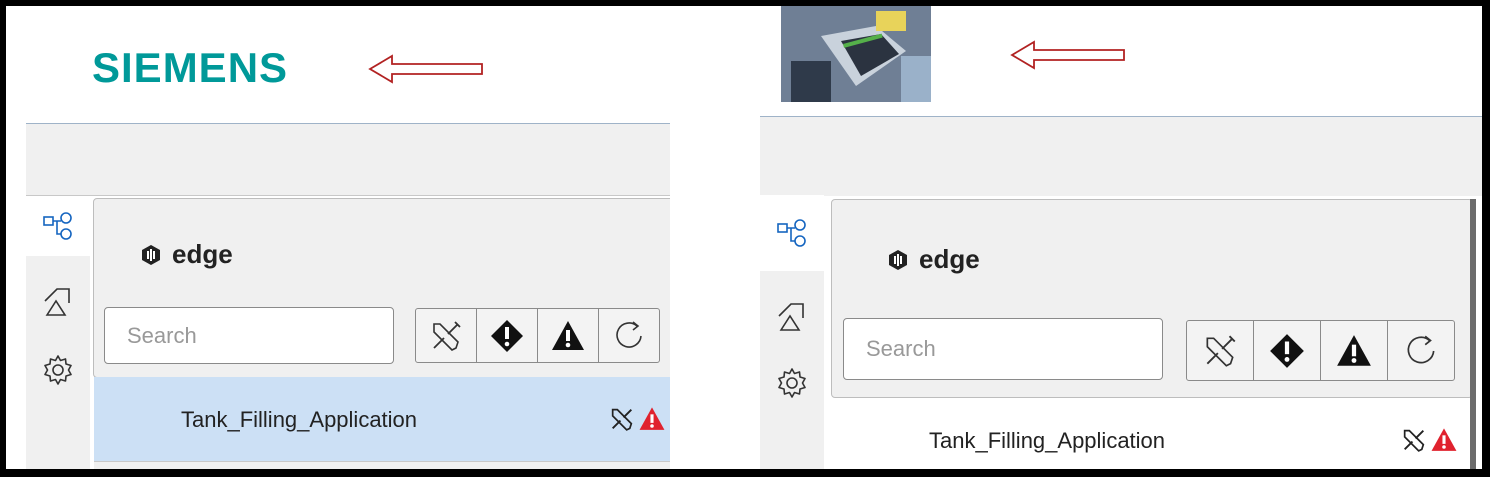 Image resolution: width=1490 pixels, height=477 pixels. What do you see at coordinates (949, 259) in the screenshot?
I see `tree-root-label-right: edge` at bounding box center [949, 259].